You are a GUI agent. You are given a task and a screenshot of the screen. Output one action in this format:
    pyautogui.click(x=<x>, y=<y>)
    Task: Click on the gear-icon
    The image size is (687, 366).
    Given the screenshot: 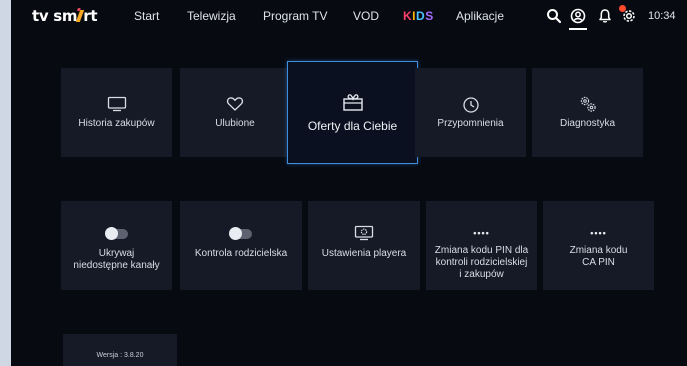 What is the action you would take?
    pyautogui.click(x=629, y=16)
    